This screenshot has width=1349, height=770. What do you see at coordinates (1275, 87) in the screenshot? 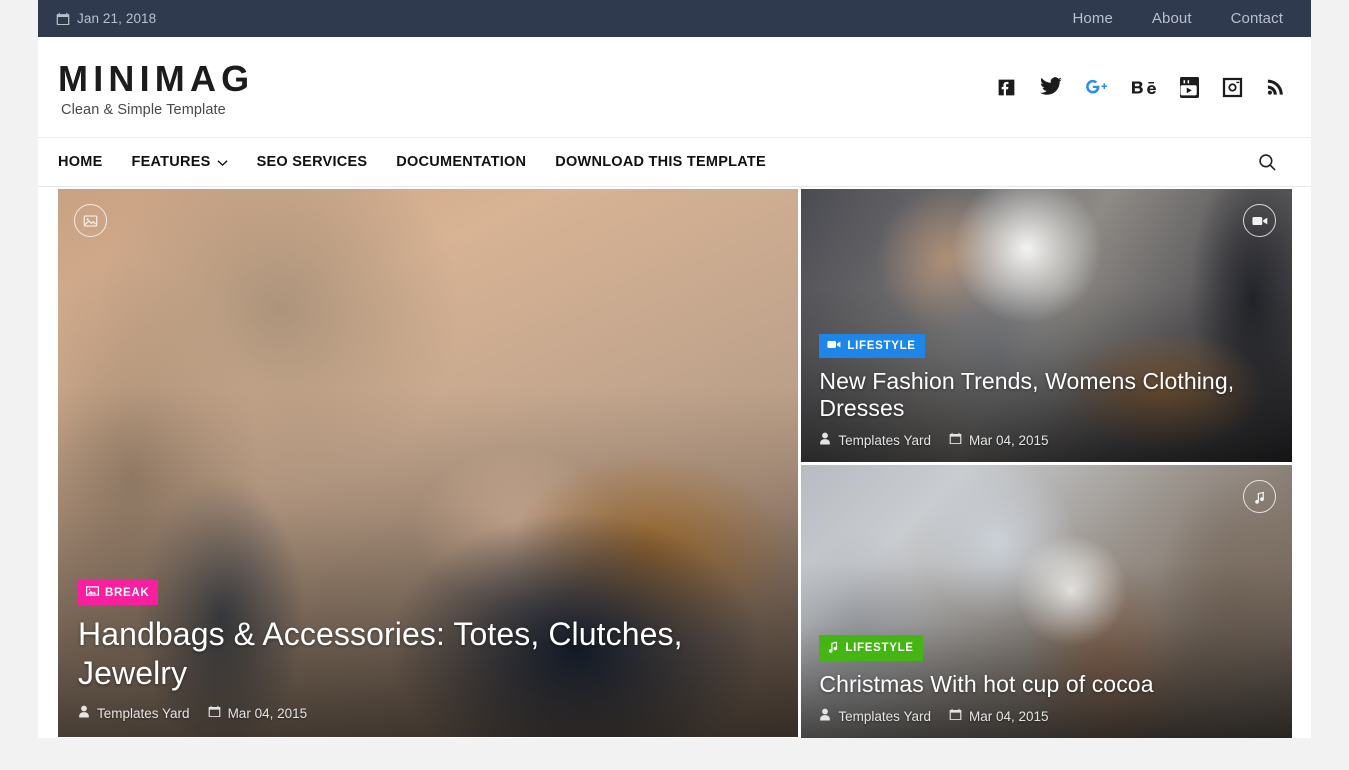
I see `rss-icon` at bounding box center [1275, 87].